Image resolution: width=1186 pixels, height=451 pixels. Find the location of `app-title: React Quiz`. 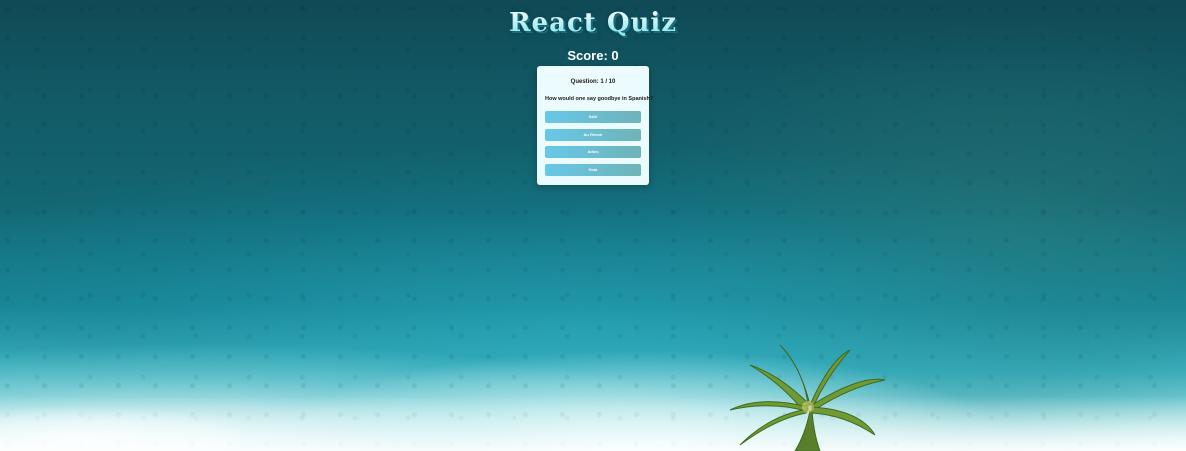

app-title: React Quiz is located at coordinates (593, 23).